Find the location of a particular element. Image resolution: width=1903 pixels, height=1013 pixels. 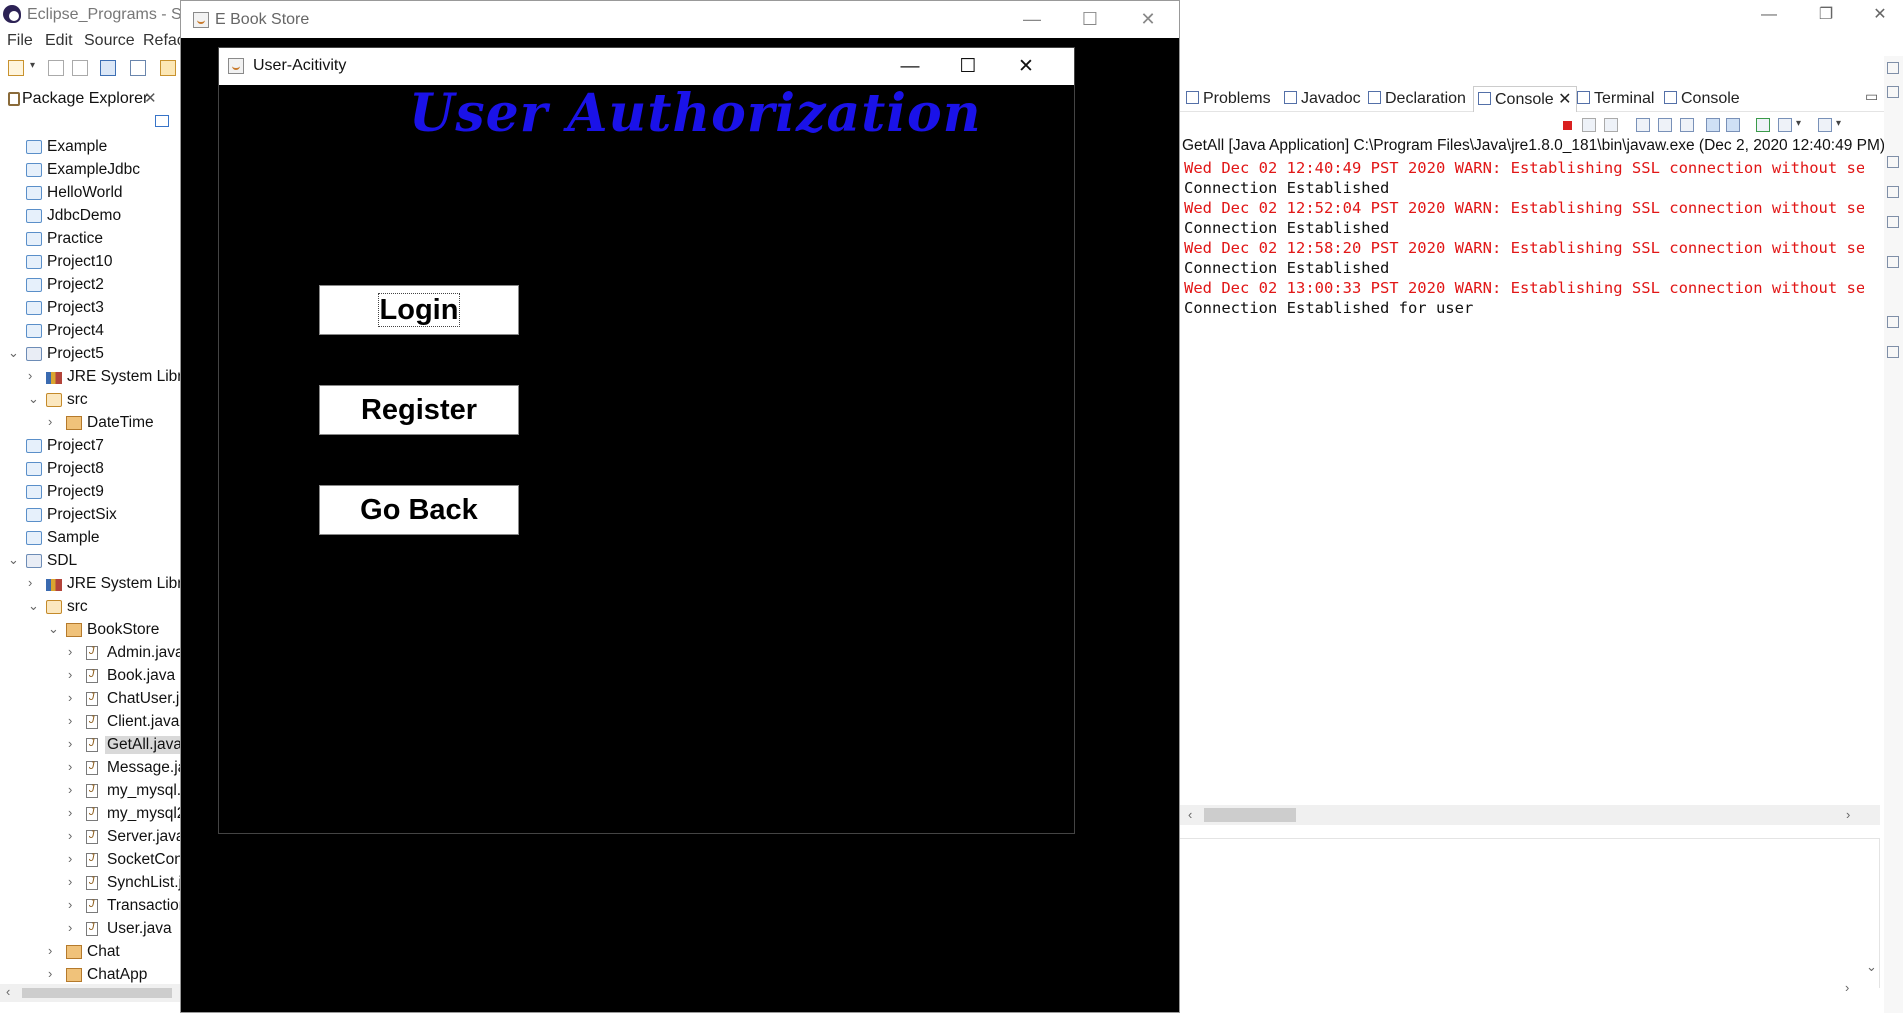

user-activity-title-bar: User-Acitivity — ☐ ✕ is located at coordinates (646, 66).